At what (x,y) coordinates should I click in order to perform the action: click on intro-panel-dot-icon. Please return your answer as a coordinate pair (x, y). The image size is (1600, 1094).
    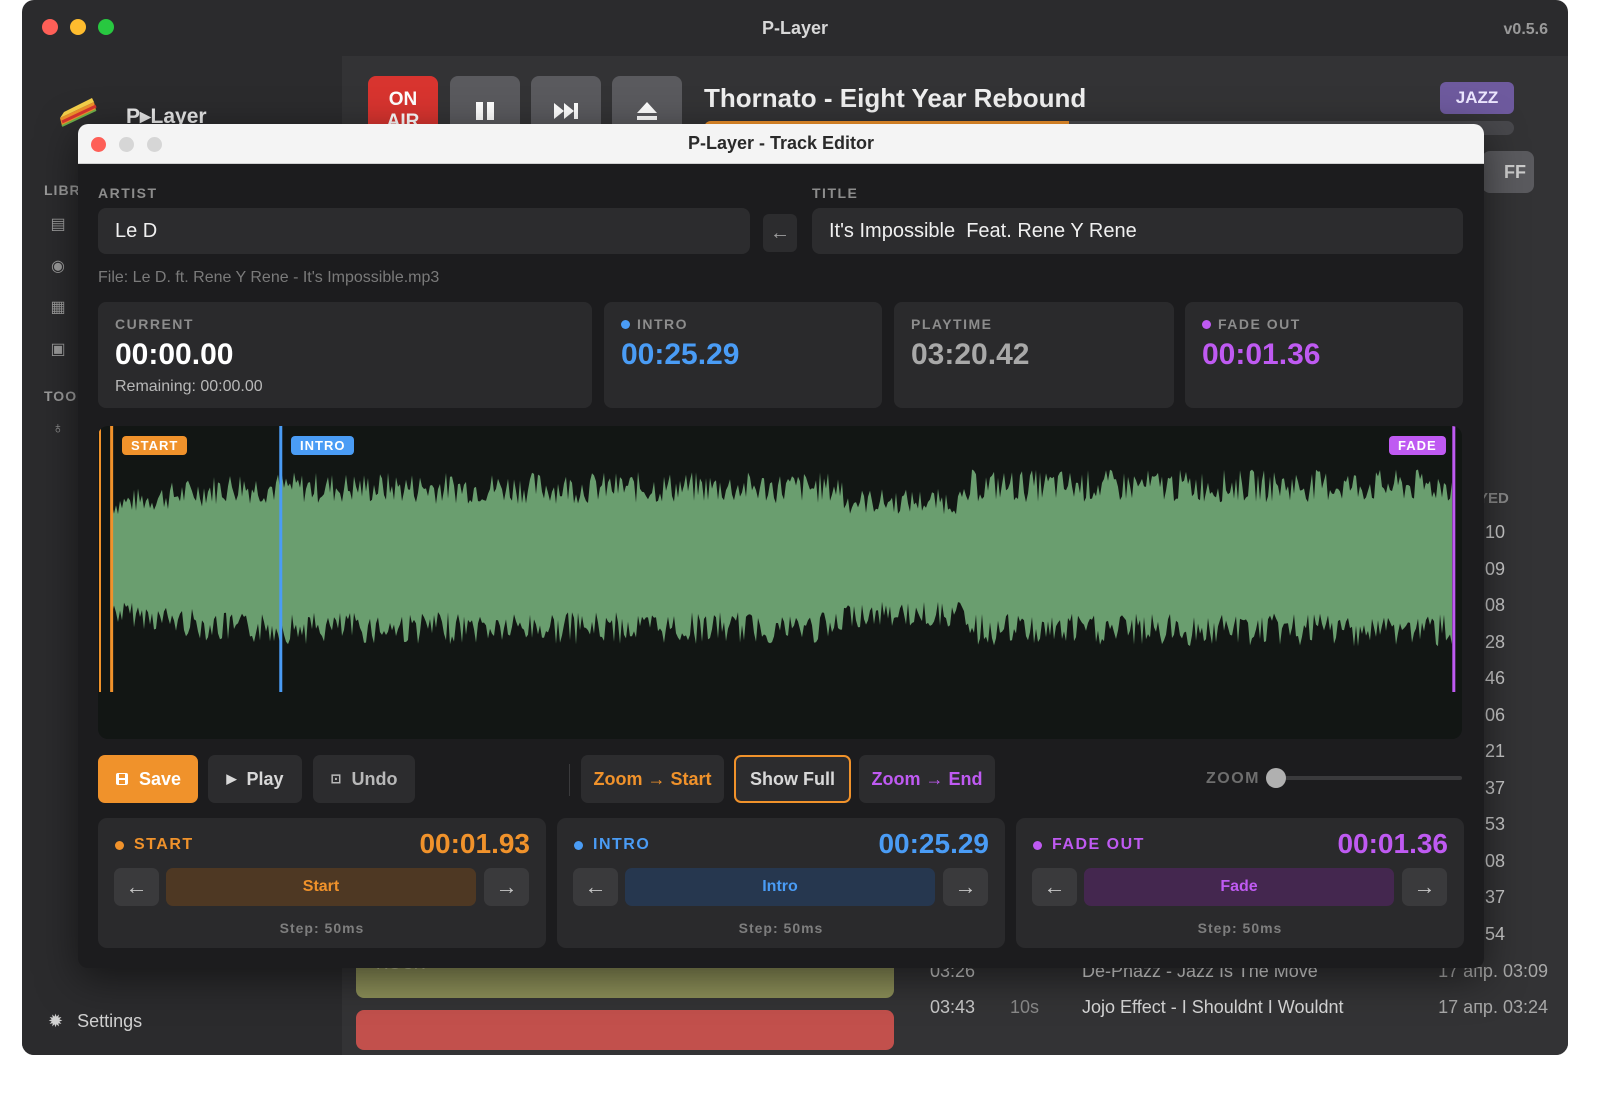
    Looking at the image, I should click on (578, 845).